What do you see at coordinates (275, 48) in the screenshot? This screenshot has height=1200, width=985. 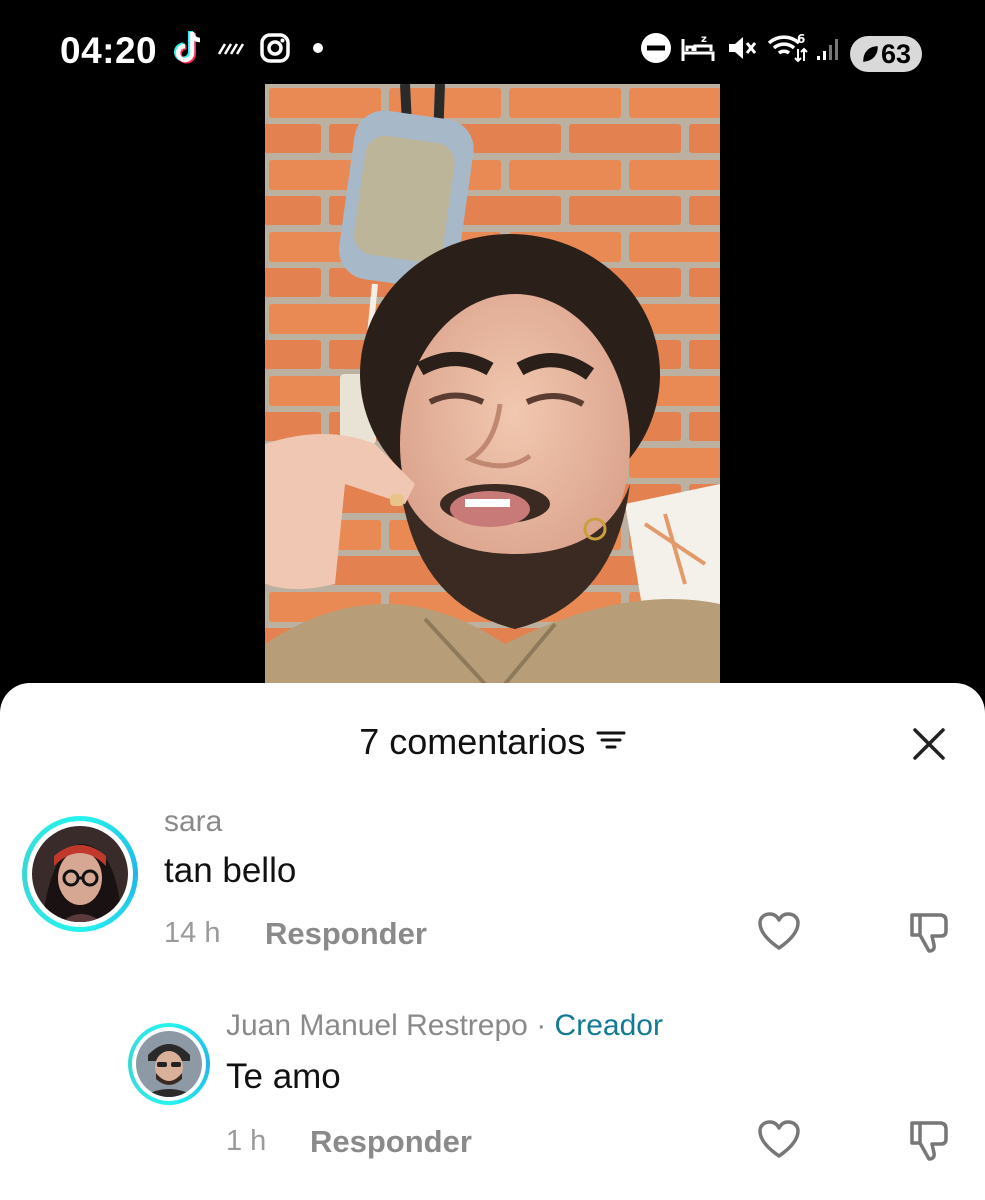 I see `instagram-icon` at bounding box center [275, 48].